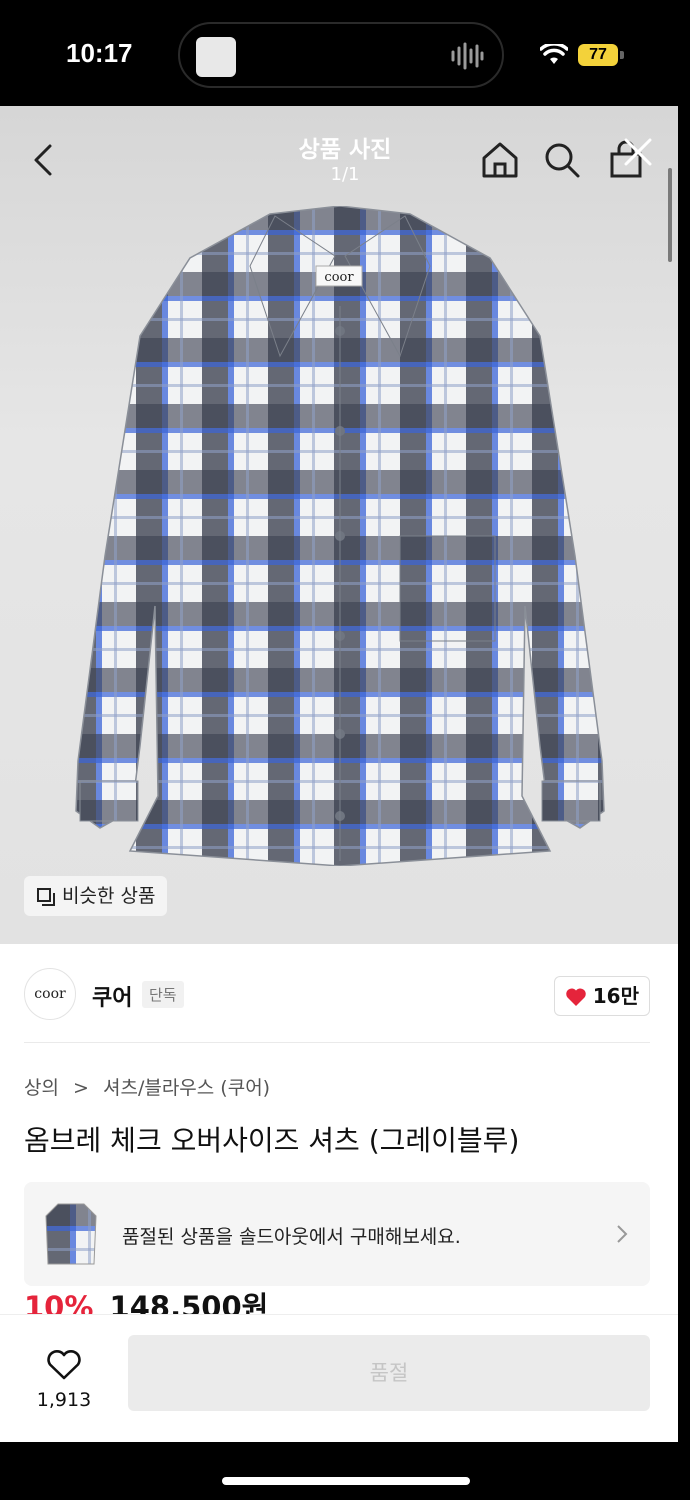 This screenshot has height=1500, width=690. Describe the element at coordinates (622, 55) in the screenshot. I see `battery-tip` at that location.